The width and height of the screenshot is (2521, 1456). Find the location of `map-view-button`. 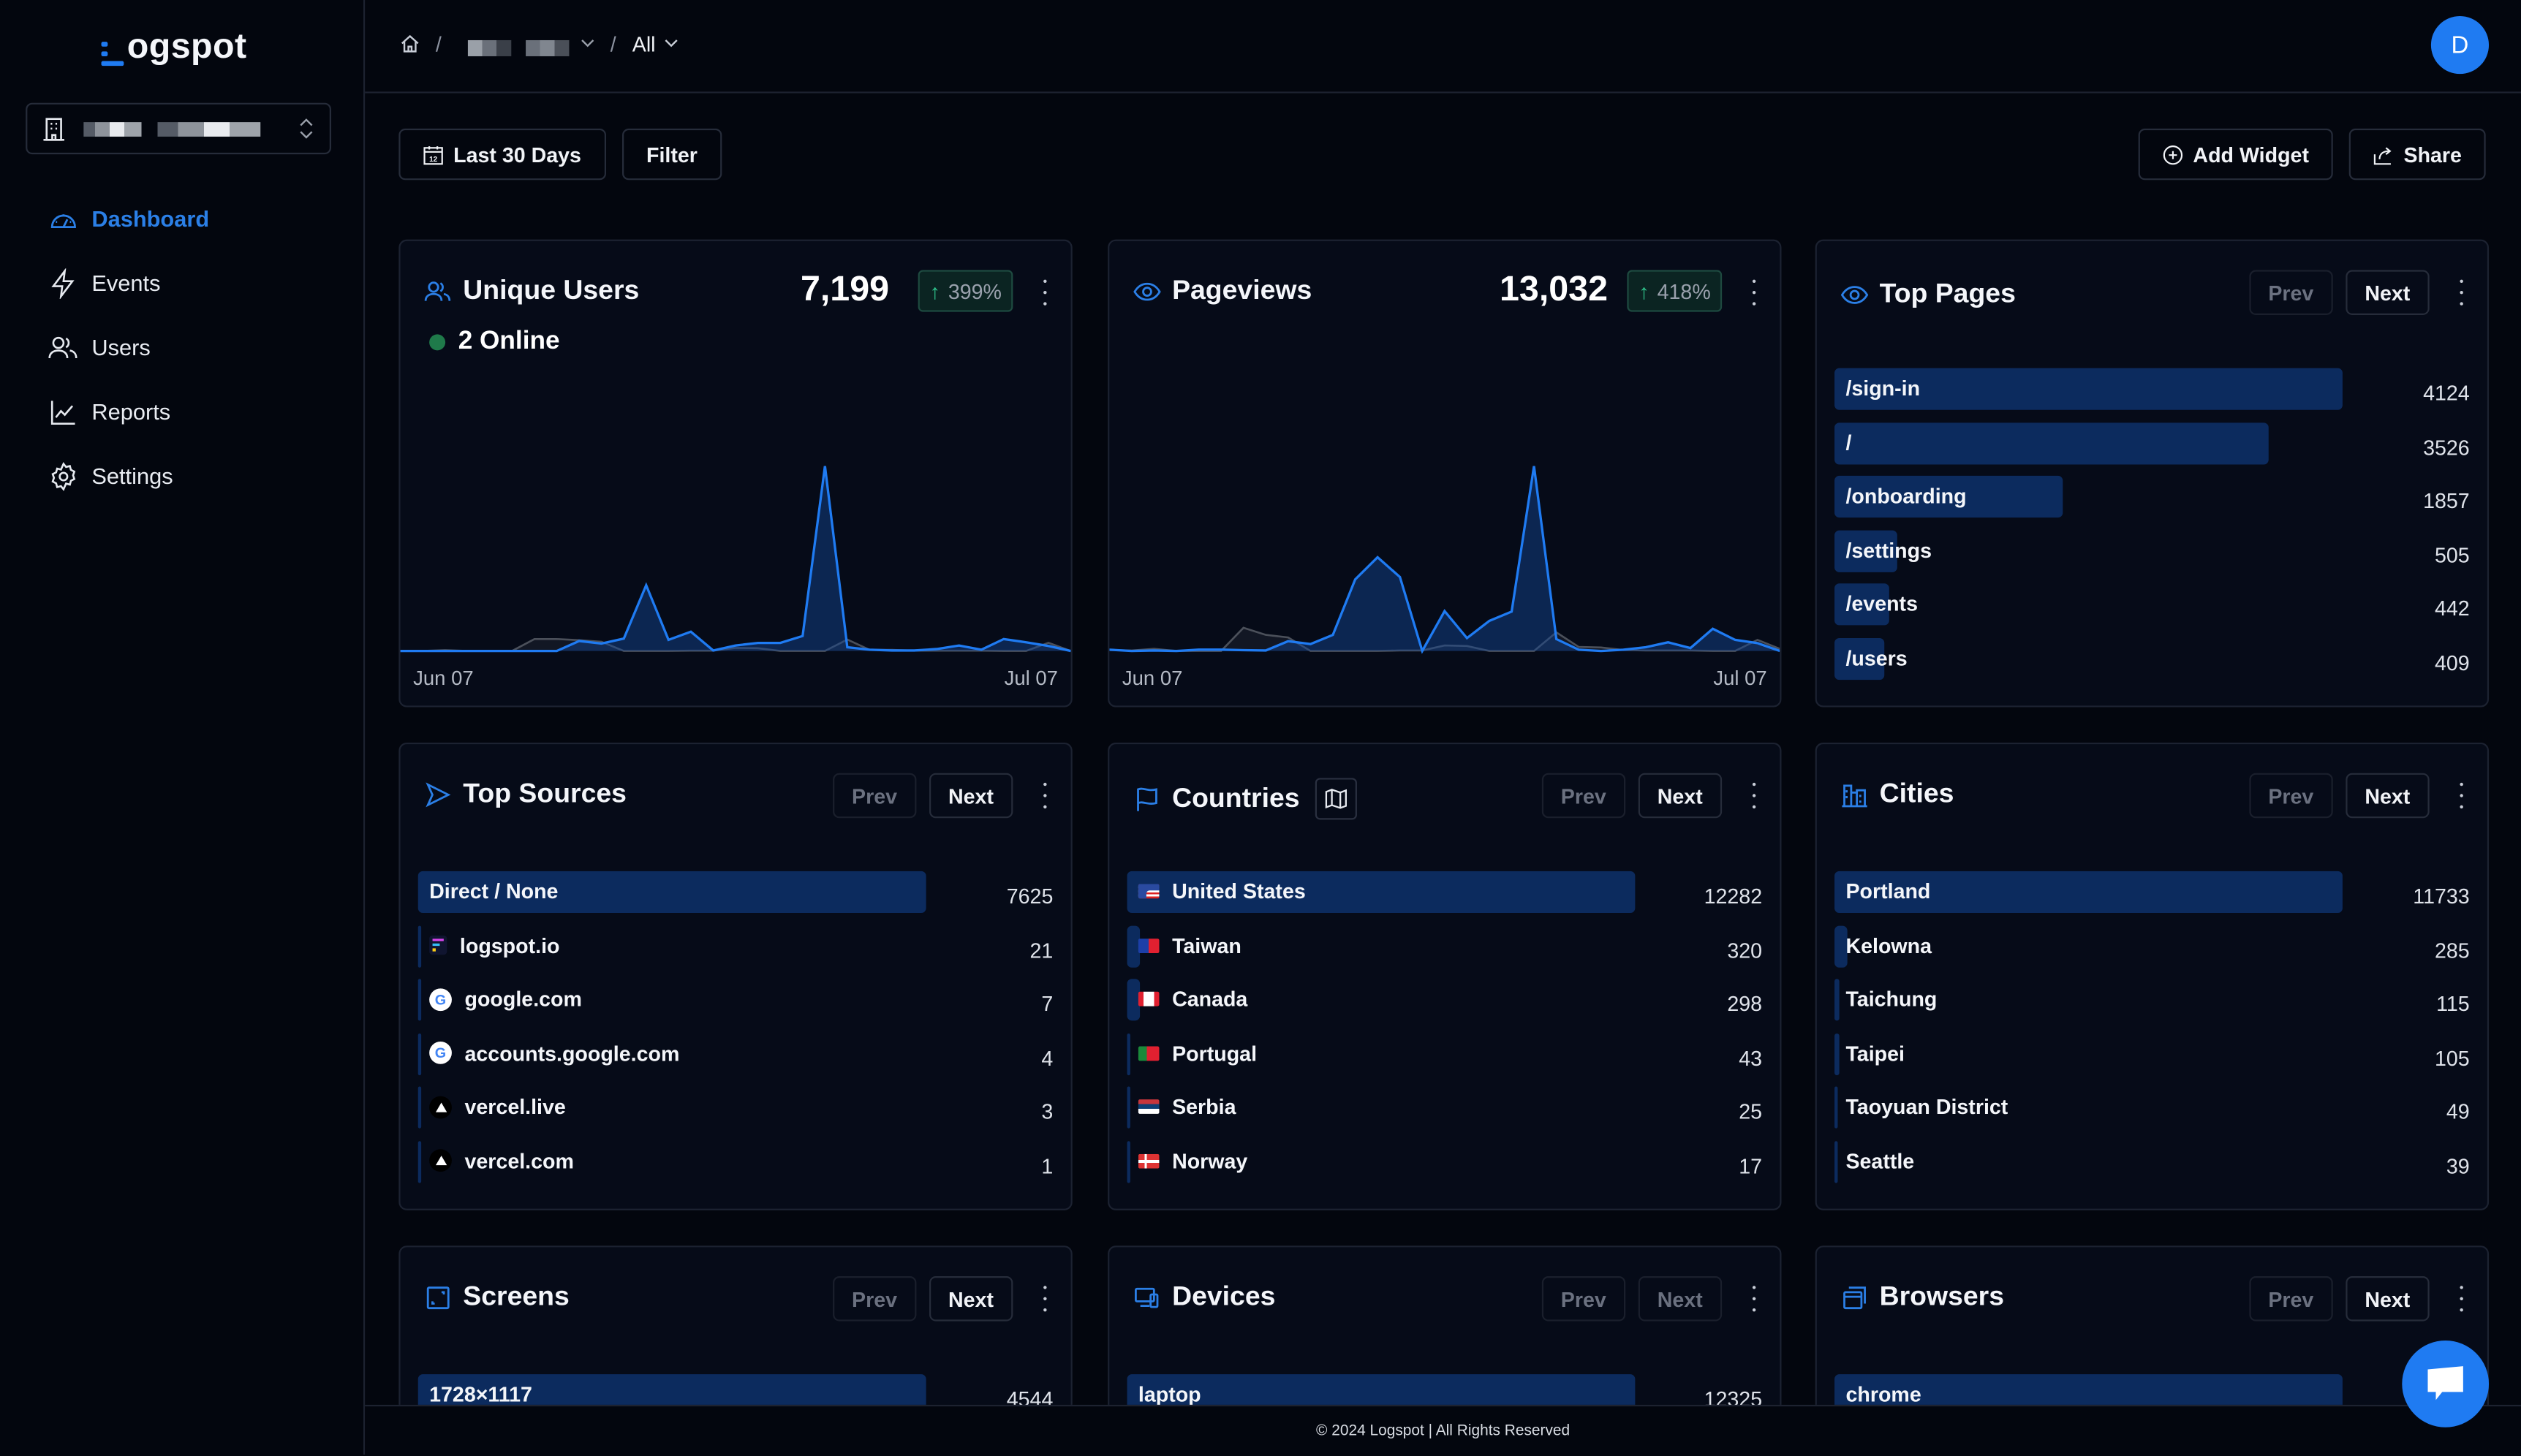

map-view-button is located at coordinates (1337, 798).